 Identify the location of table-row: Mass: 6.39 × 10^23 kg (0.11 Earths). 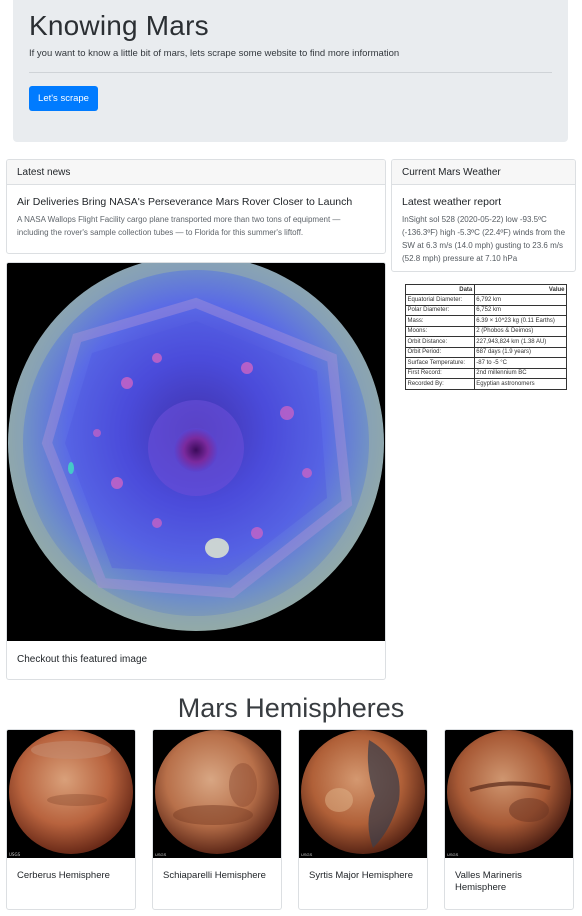
(486, 321).